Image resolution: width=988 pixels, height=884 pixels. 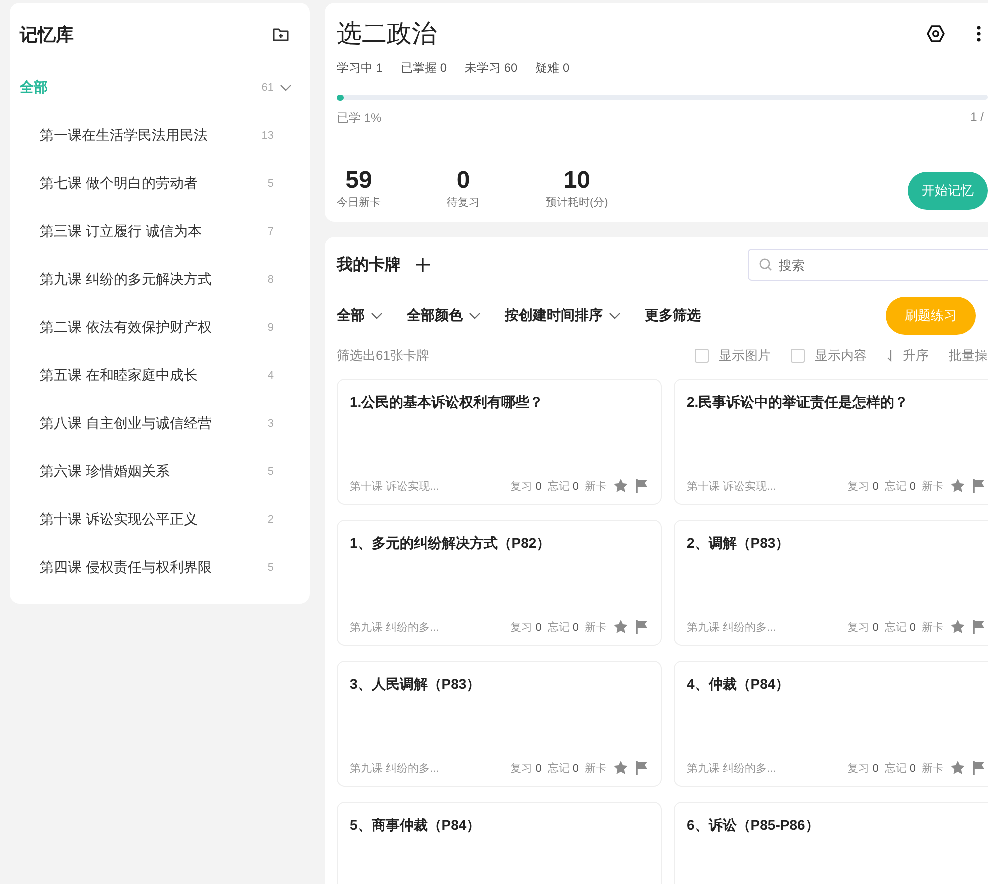 What do you see at coordinates (577, 203) in the screenshot?
I see `summary-label: 预计耗时(分)` at bounding box center [577, 203].